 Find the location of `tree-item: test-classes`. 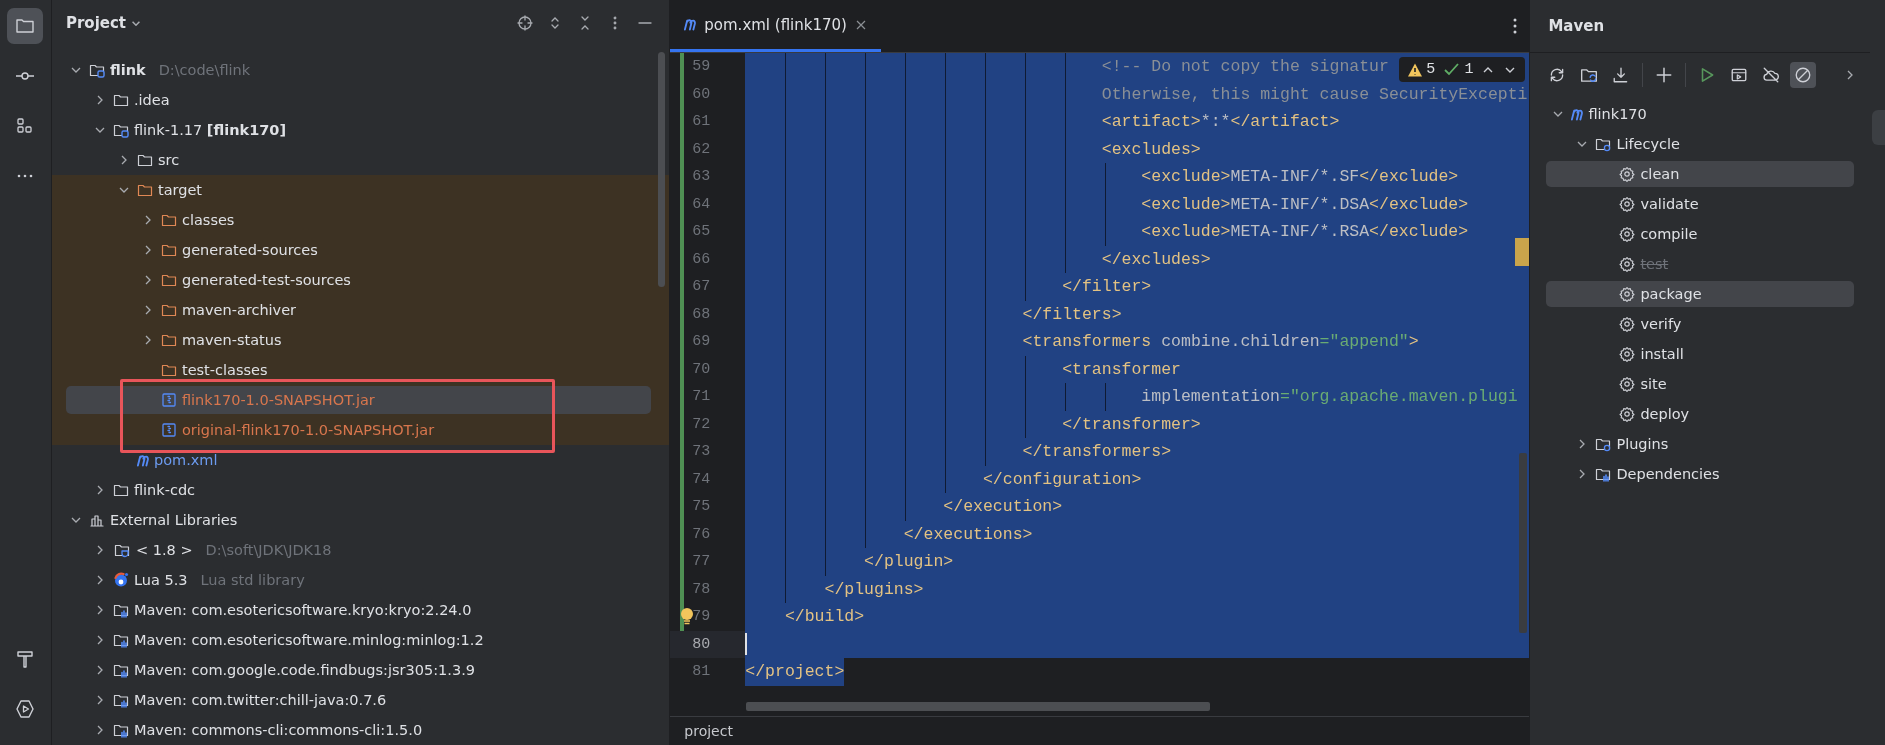

tree-item: test-classes is located at coordinates (224, 370).